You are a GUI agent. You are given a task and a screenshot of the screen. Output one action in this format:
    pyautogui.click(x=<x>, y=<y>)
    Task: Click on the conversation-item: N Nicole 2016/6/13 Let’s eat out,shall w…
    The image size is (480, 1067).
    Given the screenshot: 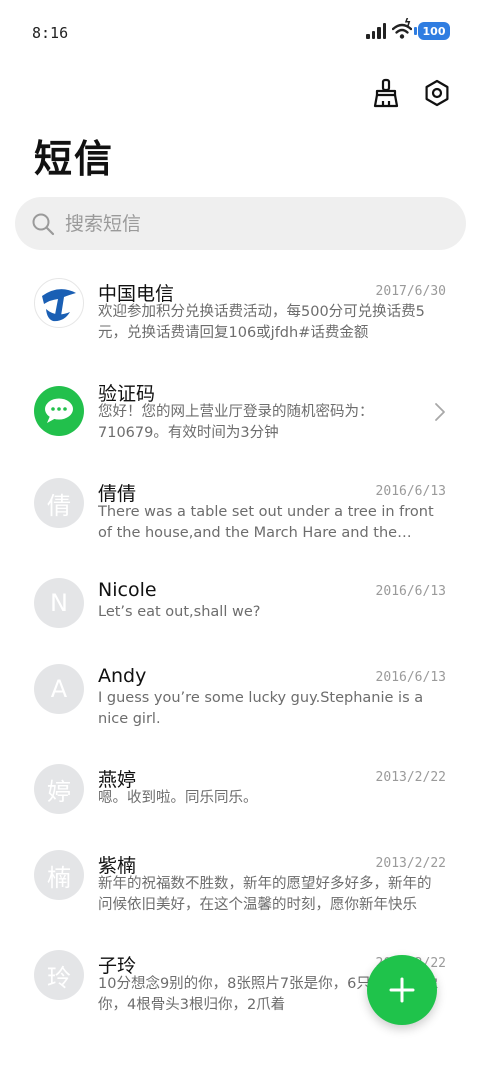 What is the action you would take?
    pyautogui.click(x=240, y=608)
    